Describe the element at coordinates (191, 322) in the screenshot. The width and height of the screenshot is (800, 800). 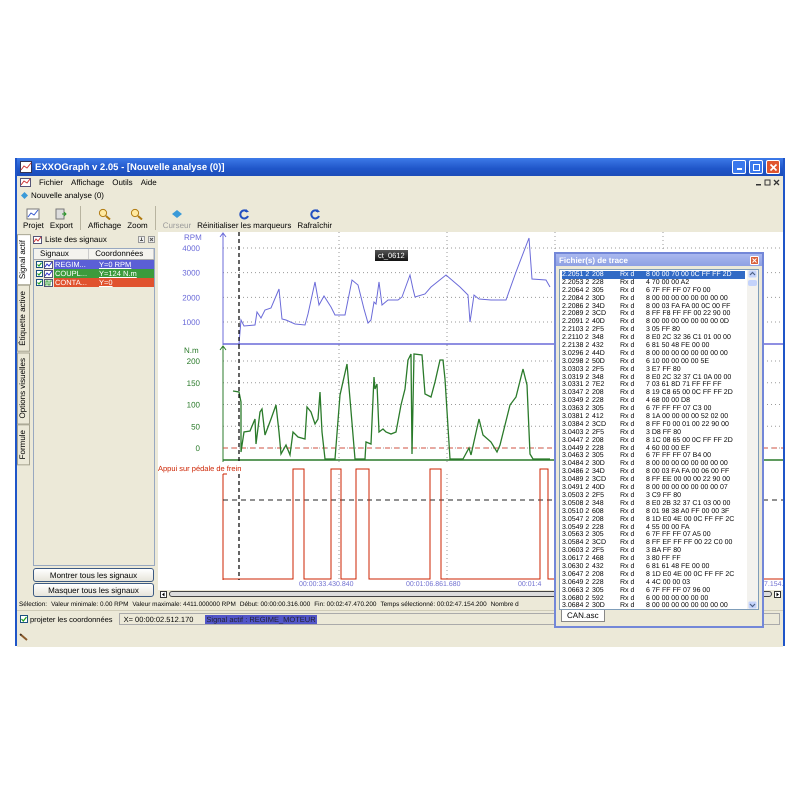
I see `axis-tick-label: 1000` at that location.